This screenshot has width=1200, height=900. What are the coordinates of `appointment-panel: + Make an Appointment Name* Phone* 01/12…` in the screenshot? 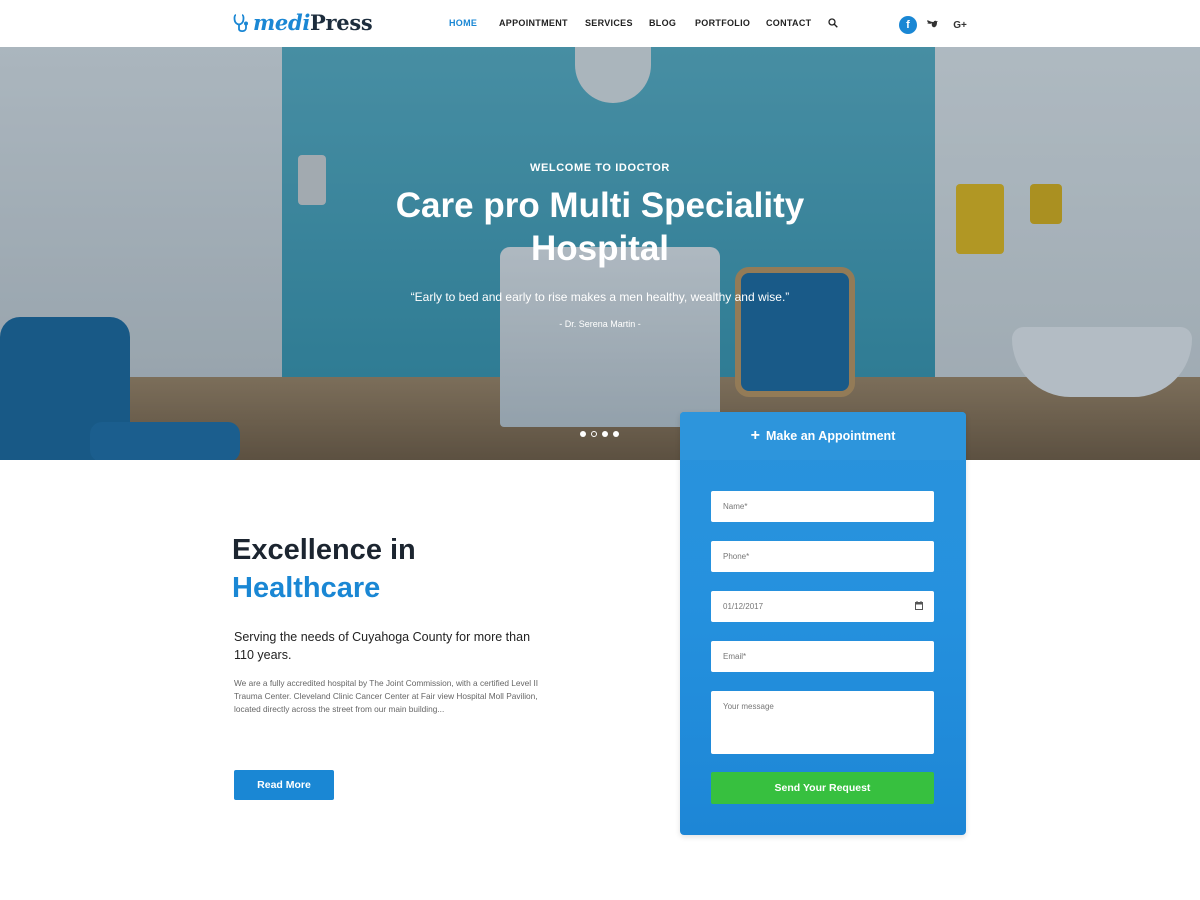 It's located at (823, 623).